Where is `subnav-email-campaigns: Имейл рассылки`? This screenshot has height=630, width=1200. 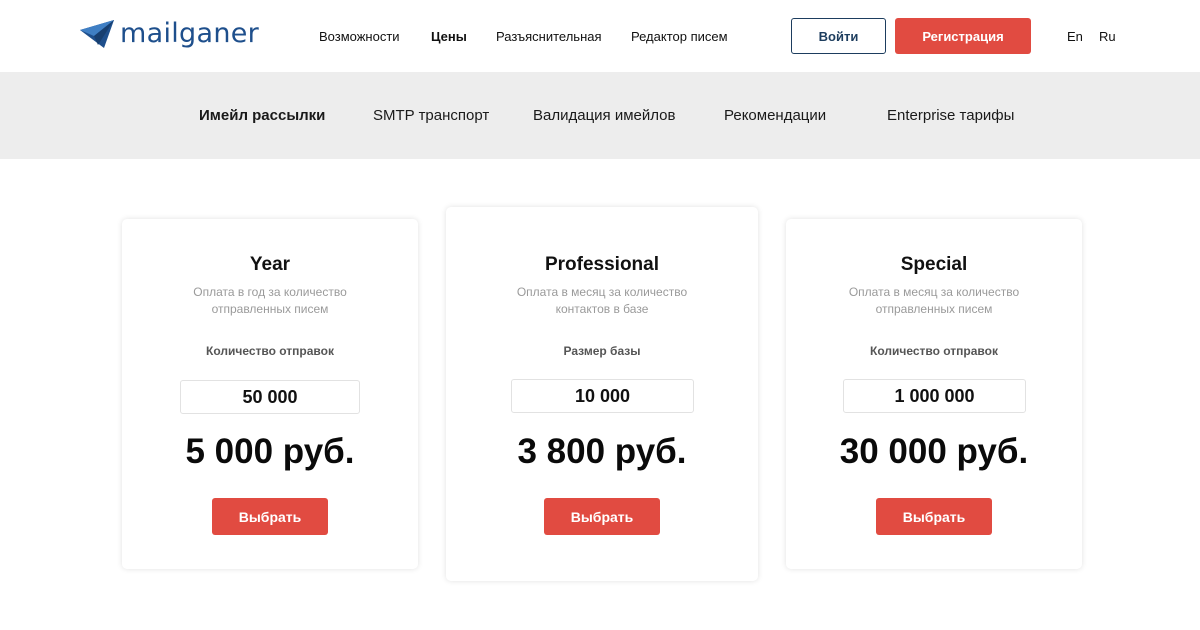
subnav-email-campaigns: Имейл рассылки is located at coordinates (262, 115).